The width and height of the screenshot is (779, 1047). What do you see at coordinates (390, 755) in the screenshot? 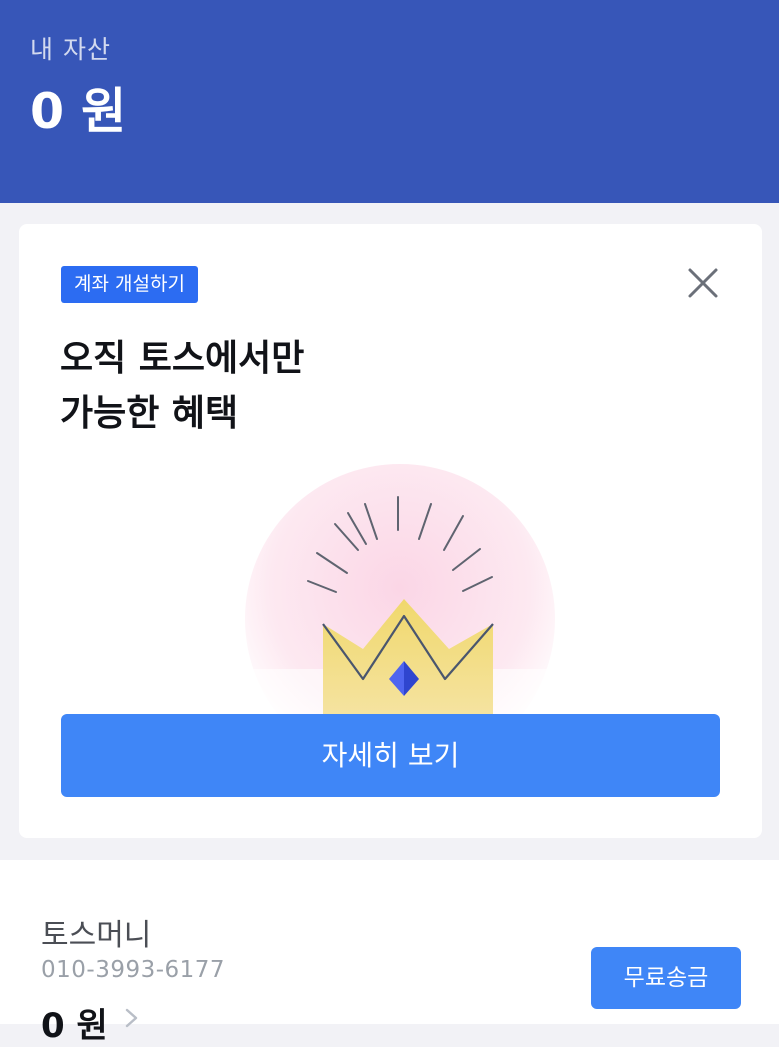
I see `view-details-button: 자세히 보기` at bounding box center [390, 755].